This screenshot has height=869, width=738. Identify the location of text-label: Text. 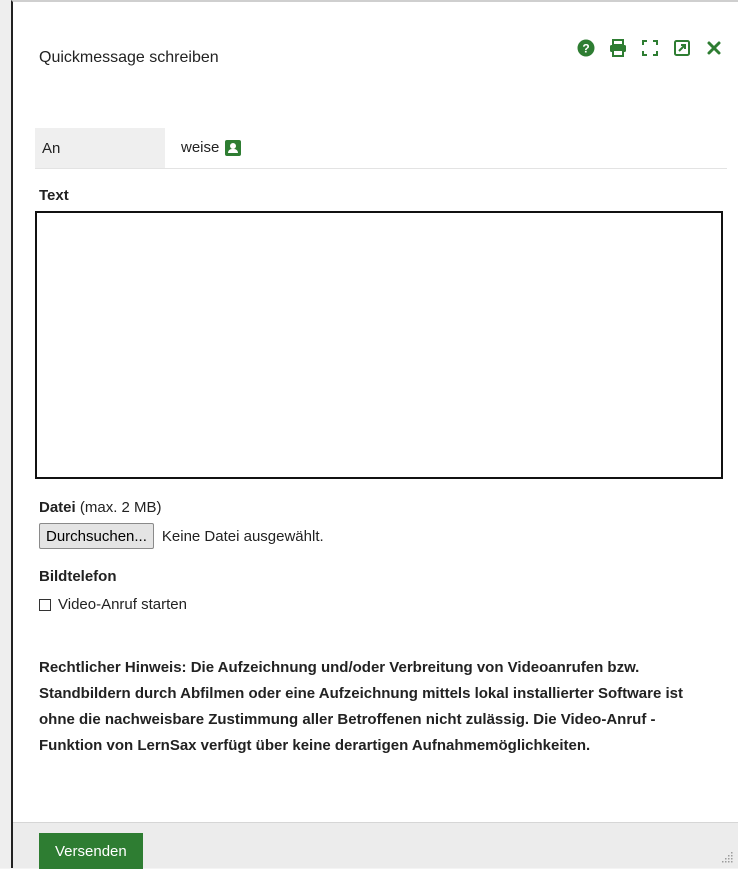
(54, 195).